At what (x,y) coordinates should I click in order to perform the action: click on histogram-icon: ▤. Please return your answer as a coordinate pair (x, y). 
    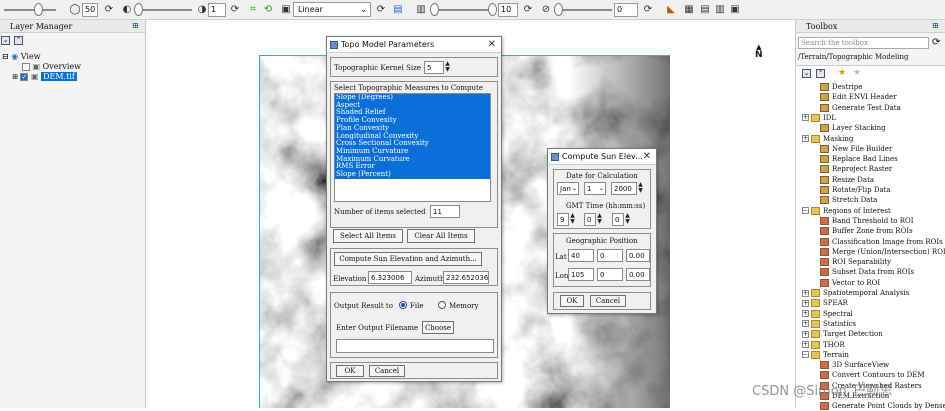
    Looking at the image, I should click on (398, 10).